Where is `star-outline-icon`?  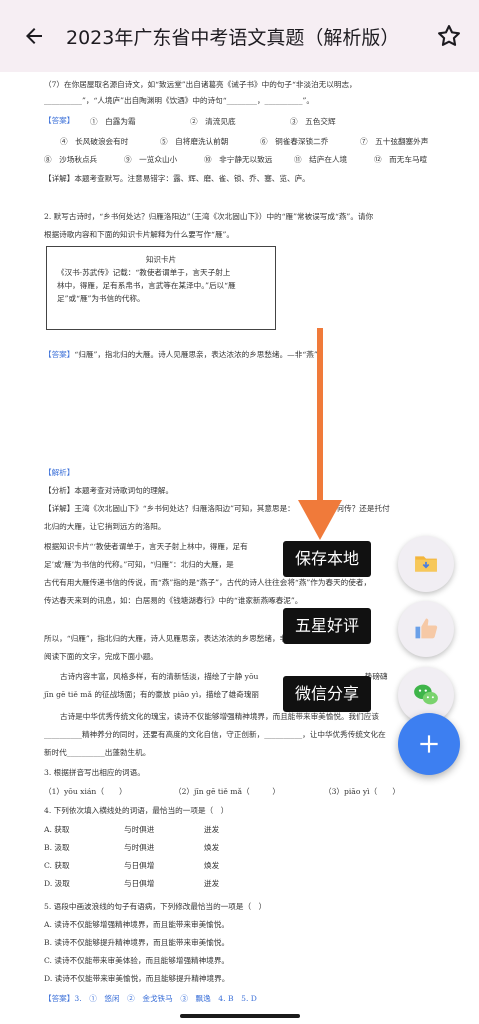 star-outline-icon is located at coordinates (449, 35).